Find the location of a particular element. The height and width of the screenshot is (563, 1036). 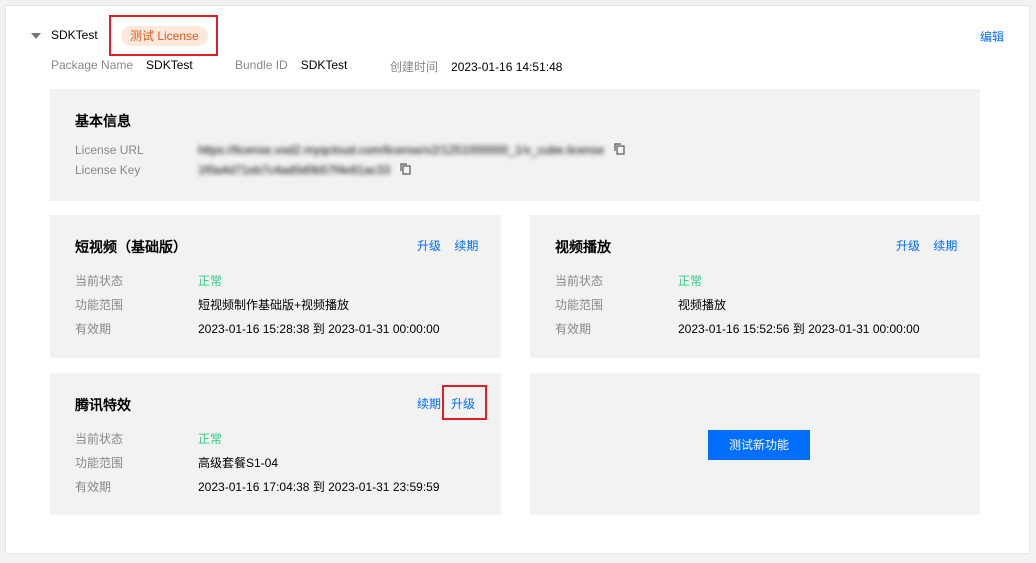

badge-highlight-box: 测试 License is located at coordinates (163, 35).